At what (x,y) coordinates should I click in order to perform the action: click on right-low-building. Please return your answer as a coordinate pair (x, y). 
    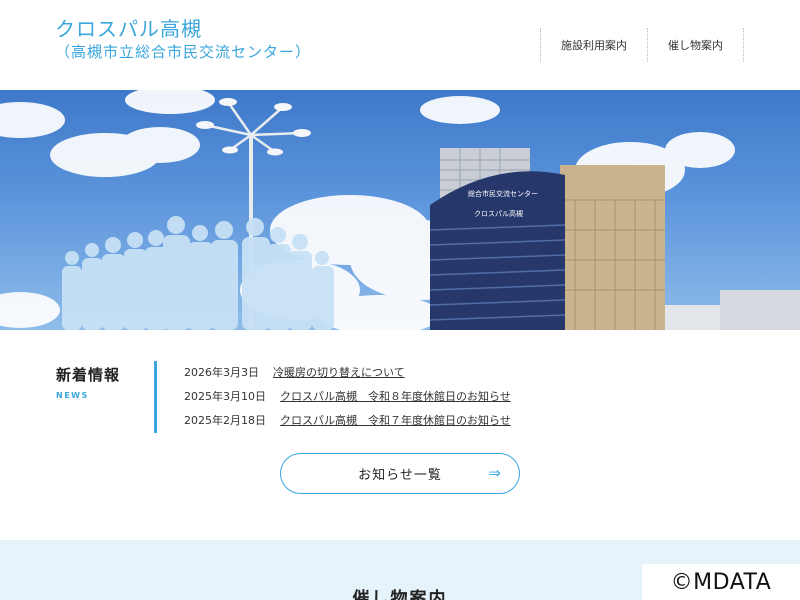
    Looking at the image, I should click on (692, 317).